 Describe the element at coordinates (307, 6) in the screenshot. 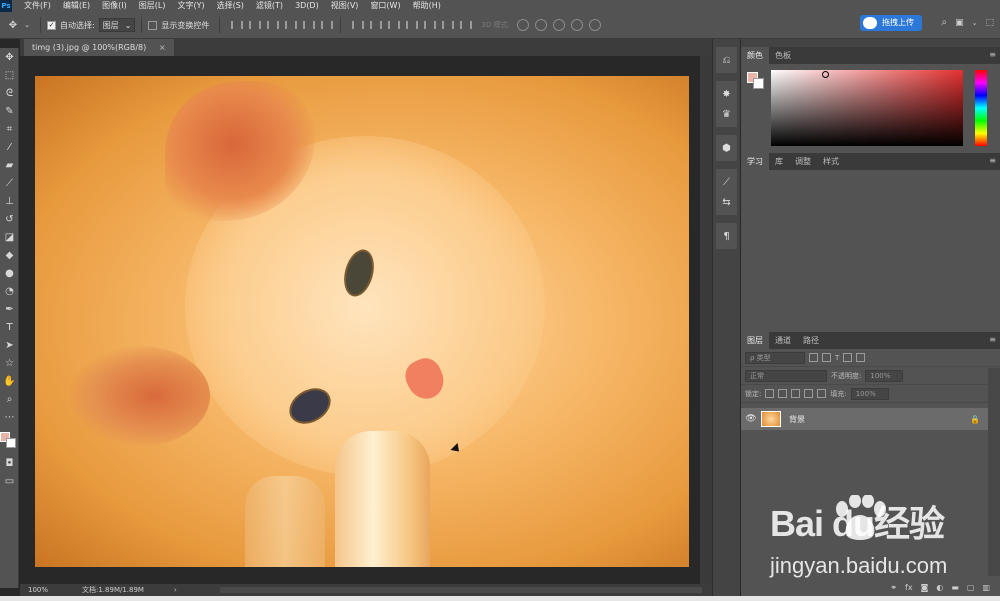

I see `menu-3d: 3D(D)` at that location.